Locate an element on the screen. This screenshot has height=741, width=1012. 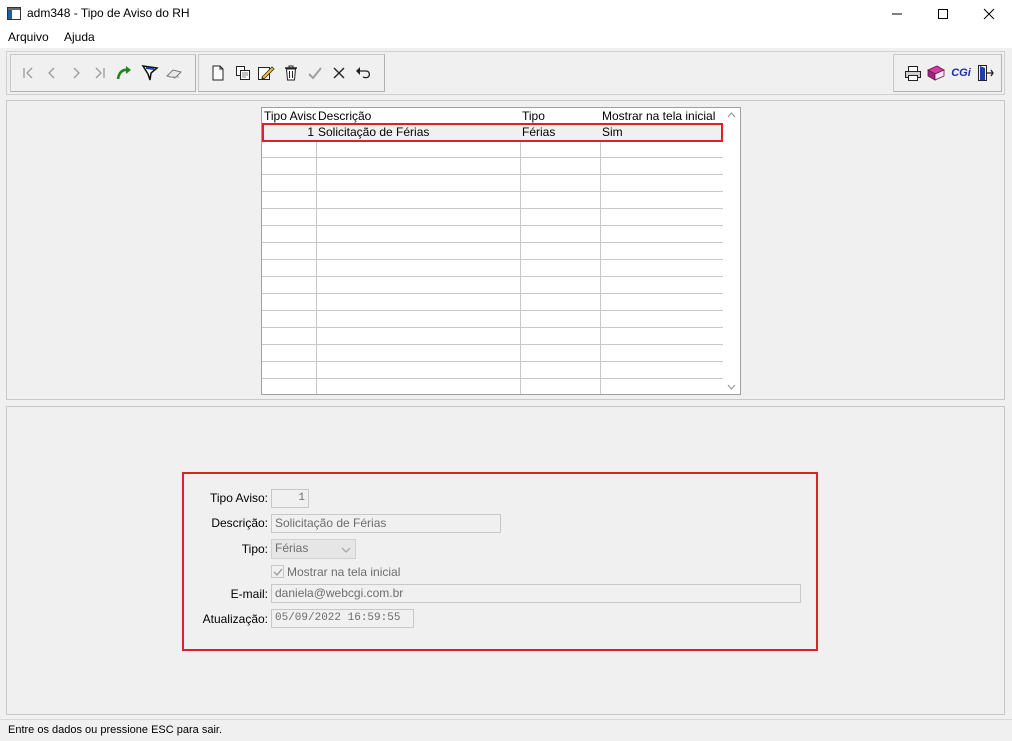
title-bar: adm348 - Tipo de Aviso do RH is located at coordinates (506, 14).